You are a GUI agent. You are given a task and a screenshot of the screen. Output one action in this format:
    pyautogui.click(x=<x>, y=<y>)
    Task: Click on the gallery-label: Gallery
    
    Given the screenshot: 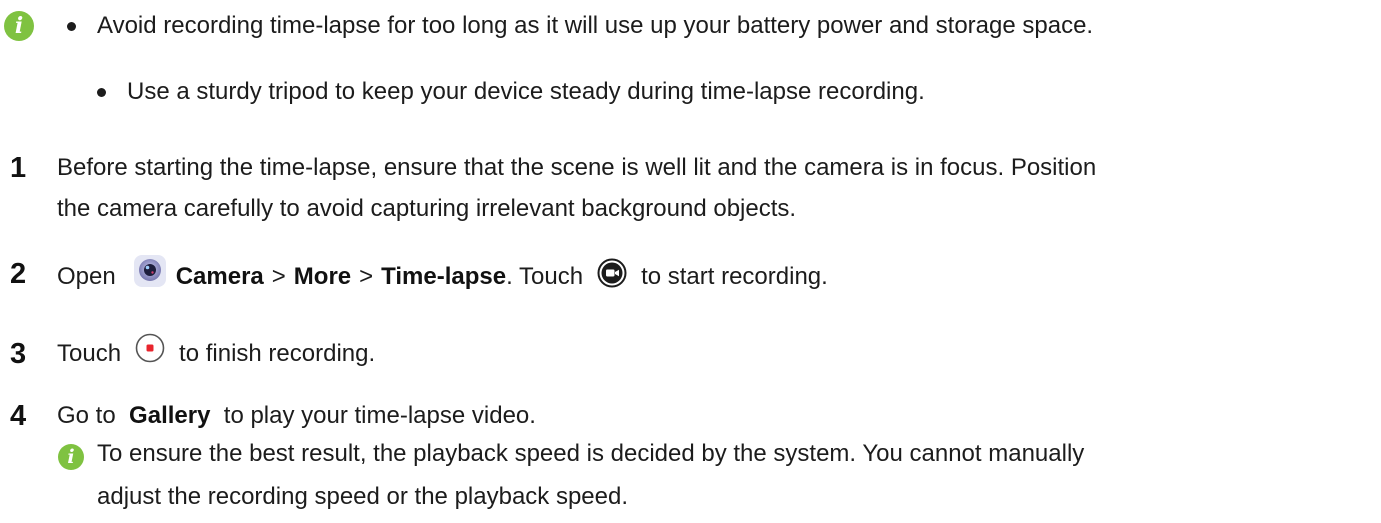 What is the action you would take?
    pyautogui.click(x=170, y=415)
    